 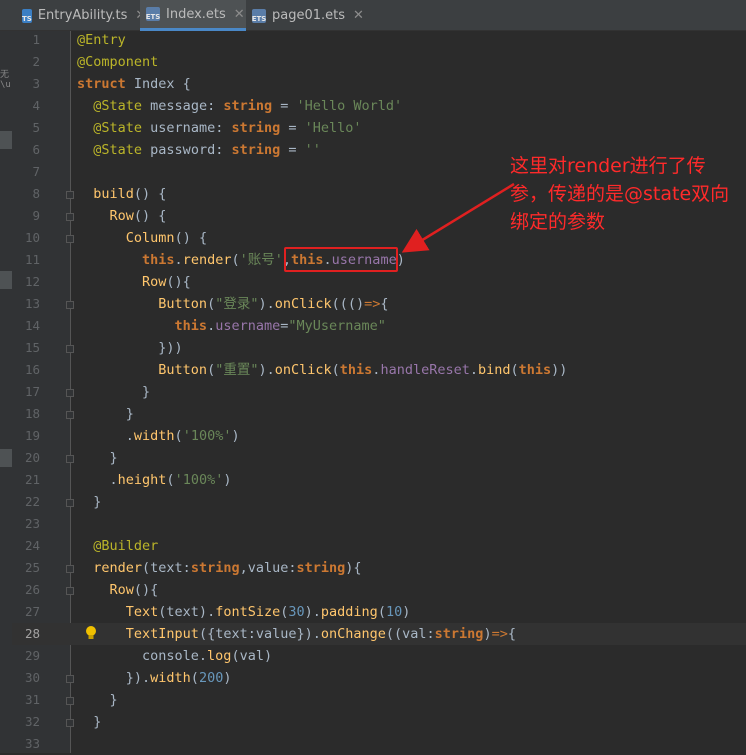 What do you see at coordinates (122, 216) in the screenshot?
I see `code-line: Row() {` at bounding box center [122, 216].